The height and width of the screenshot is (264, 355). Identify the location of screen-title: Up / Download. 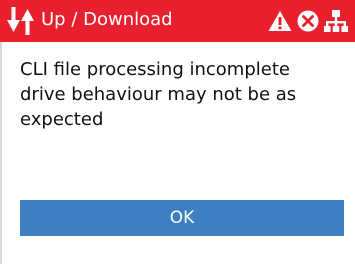
(107, 19).